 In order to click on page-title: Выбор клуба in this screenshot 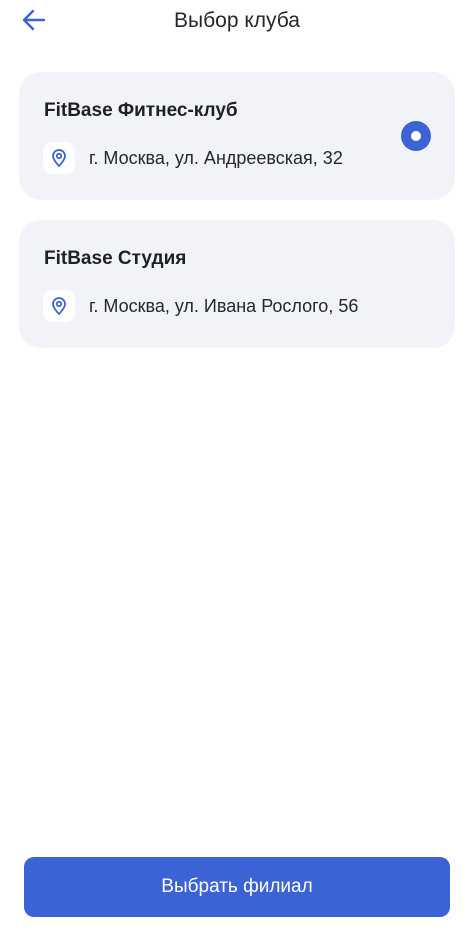, I will do `click(237, 20)`.